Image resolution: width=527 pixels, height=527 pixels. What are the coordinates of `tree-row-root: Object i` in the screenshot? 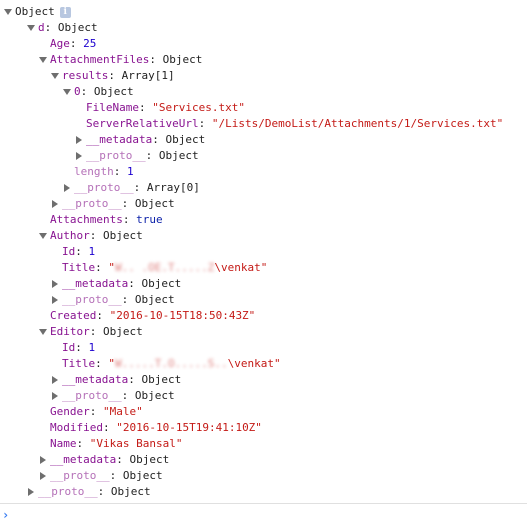 It's located at (263, 12).